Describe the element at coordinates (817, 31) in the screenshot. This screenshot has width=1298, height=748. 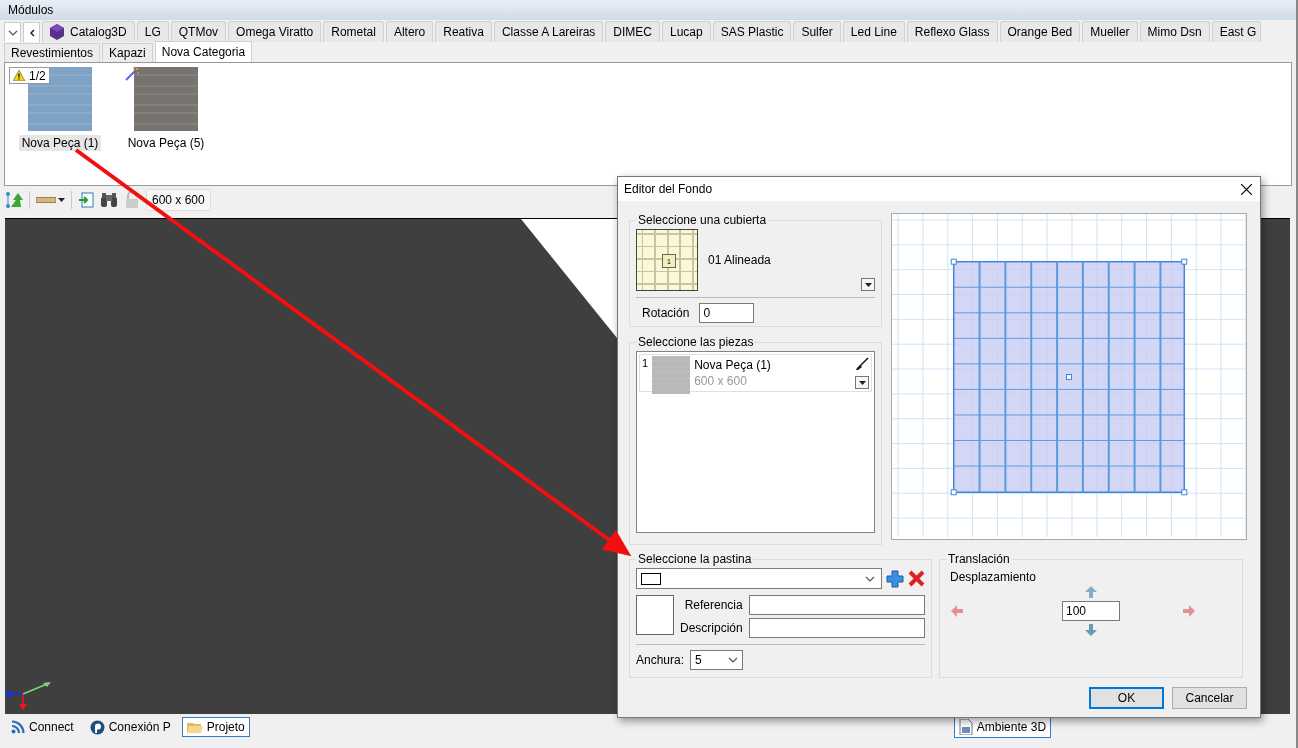
I see `catalog-tab: Sulfer` at that location.